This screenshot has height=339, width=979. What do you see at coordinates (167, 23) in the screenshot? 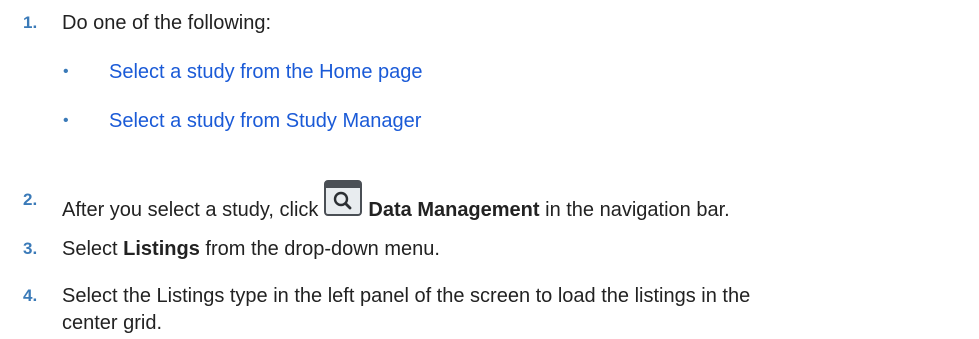
I see `step-text: Do one of the following:` at bounding box center [167, 23].